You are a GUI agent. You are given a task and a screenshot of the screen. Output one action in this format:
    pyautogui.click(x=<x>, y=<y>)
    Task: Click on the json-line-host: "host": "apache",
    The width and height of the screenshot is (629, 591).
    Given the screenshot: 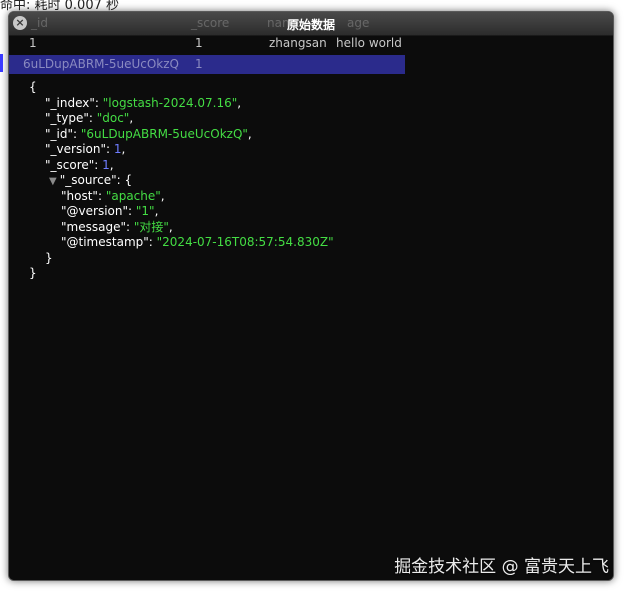 What is the action you would take?
    pyautogui.click(x=181, y=197)
    